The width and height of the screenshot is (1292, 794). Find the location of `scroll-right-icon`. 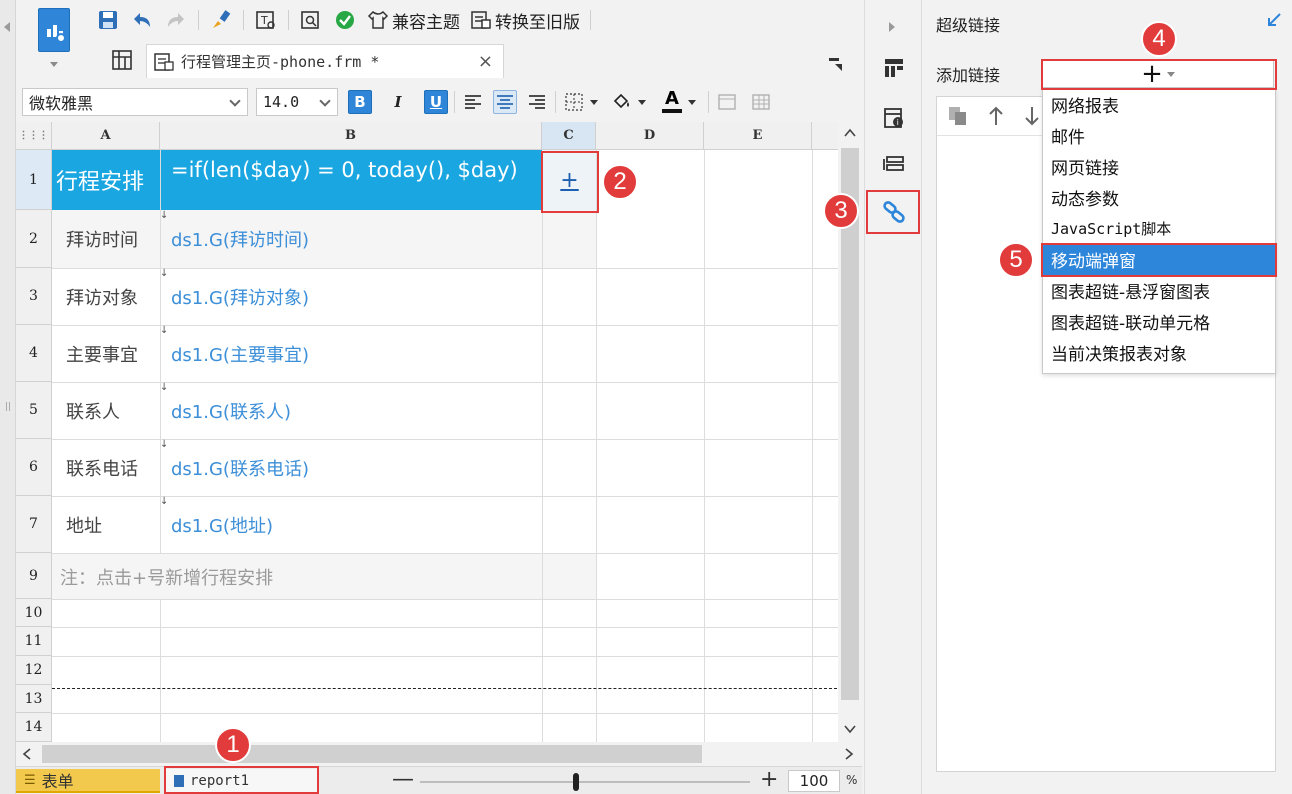

scroll-right-icon is located at coordinates (849, 754).